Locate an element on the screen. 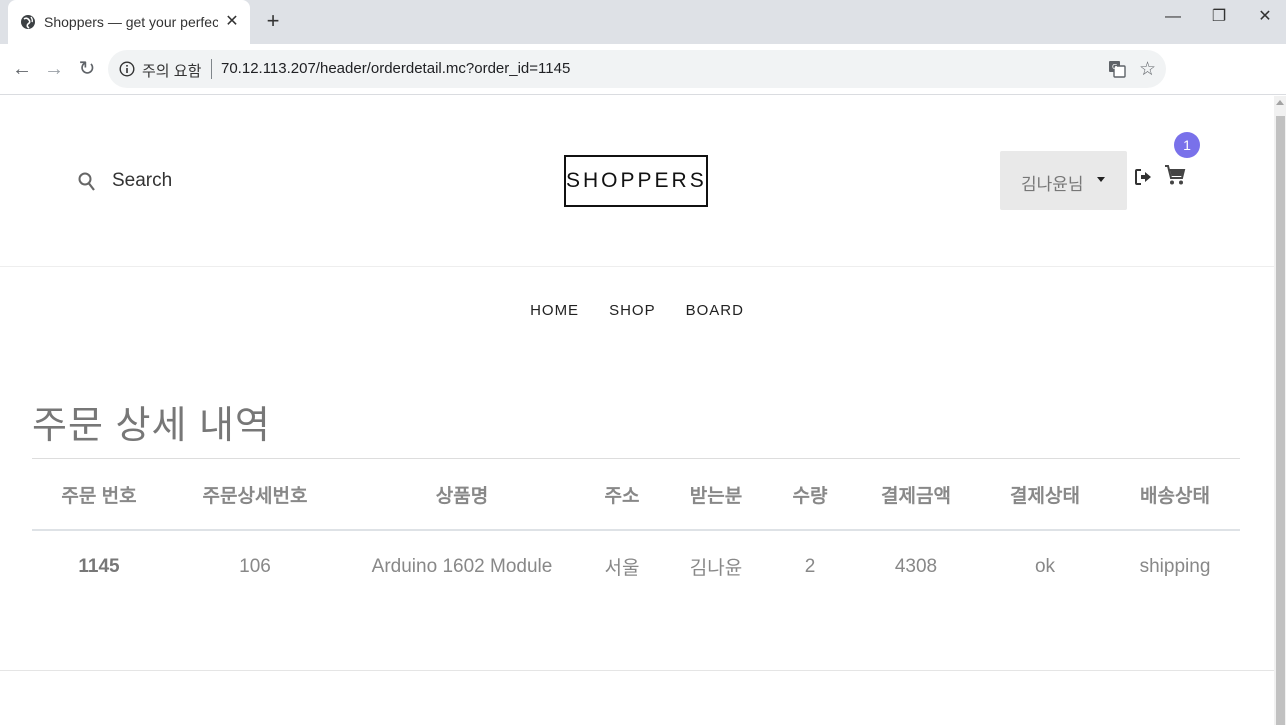 The width and height of the screenshot is (1286, 725). new-tab-button: + is located at coordinates (273, 21).